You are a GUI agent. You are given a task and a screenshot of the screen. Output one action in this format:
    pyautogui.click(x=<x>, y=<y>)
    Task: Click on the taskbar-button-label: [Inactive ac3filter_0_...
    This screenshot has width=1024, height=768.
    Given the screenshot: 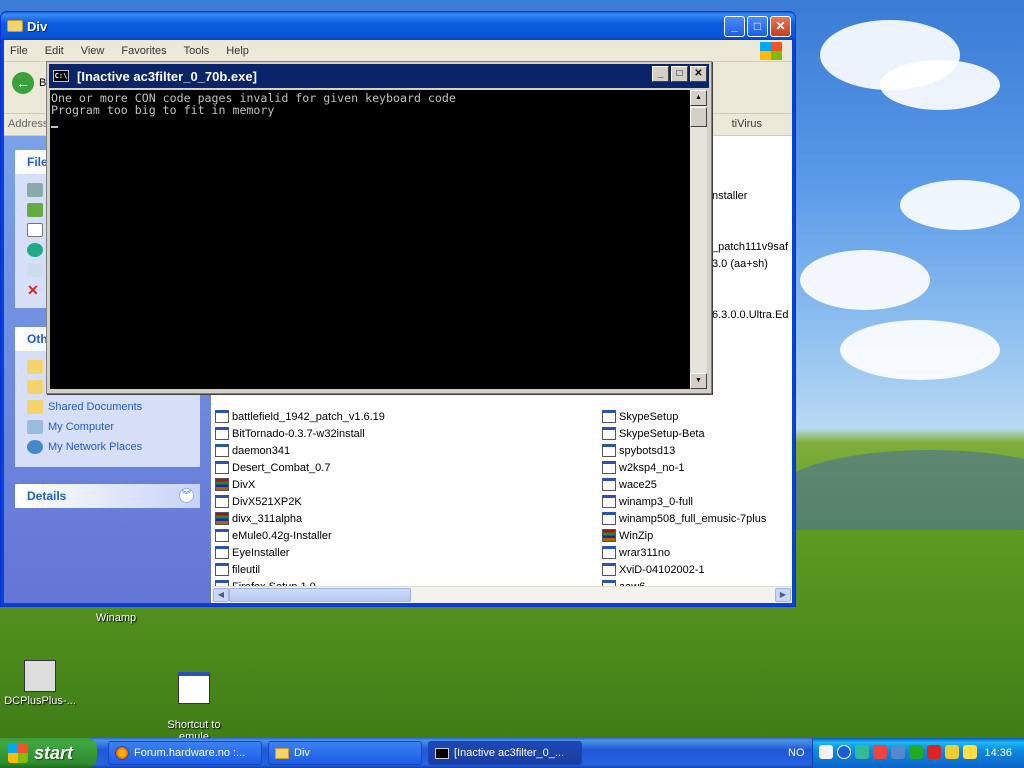 What is the action you would take?
    pyautogui.click(x=509, y=753)
    